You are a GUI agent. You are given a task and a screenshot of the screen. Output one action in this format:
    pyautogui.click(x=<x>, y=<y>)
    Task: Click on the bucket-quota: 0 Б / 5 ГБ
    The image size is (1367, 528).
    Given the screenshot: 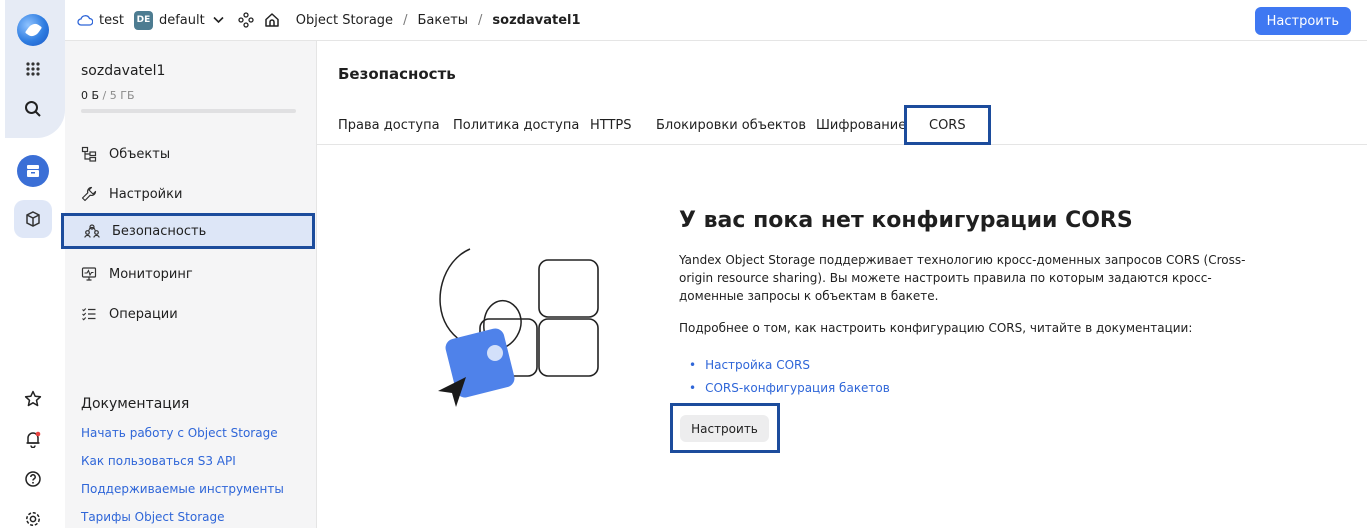 What is the action you would take?
    pyautogui.click(x=108, y=95)
    